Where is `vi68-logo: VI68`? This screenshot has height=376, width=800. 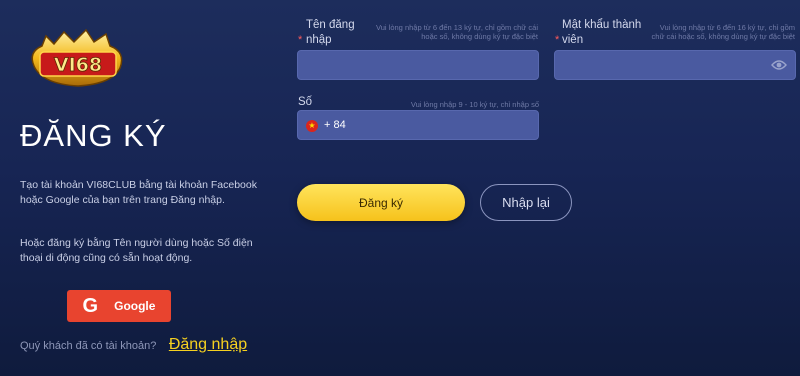
vi68-logo: VI68 is located at coordinates (77, 57).